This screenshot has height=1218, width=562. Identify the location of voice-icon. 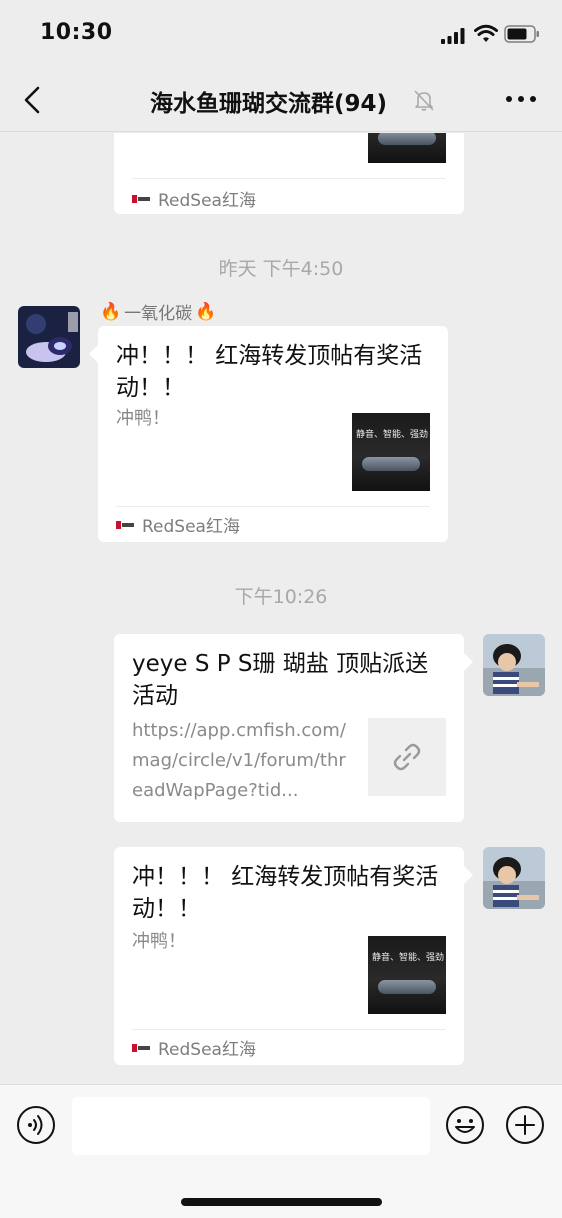
(36, 1125).